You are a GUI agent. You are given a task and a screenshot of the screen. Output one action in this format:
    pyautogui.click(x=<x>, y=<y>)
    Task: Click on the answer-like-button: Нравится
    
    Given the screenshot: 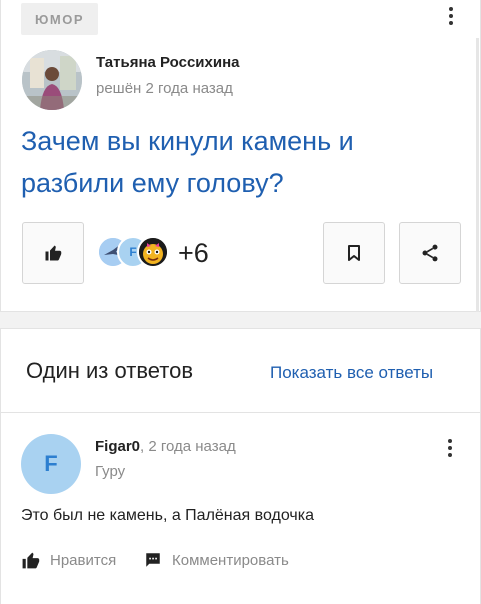 What is the action you would take?
    pyautogui.click(x=68, y=560)
    